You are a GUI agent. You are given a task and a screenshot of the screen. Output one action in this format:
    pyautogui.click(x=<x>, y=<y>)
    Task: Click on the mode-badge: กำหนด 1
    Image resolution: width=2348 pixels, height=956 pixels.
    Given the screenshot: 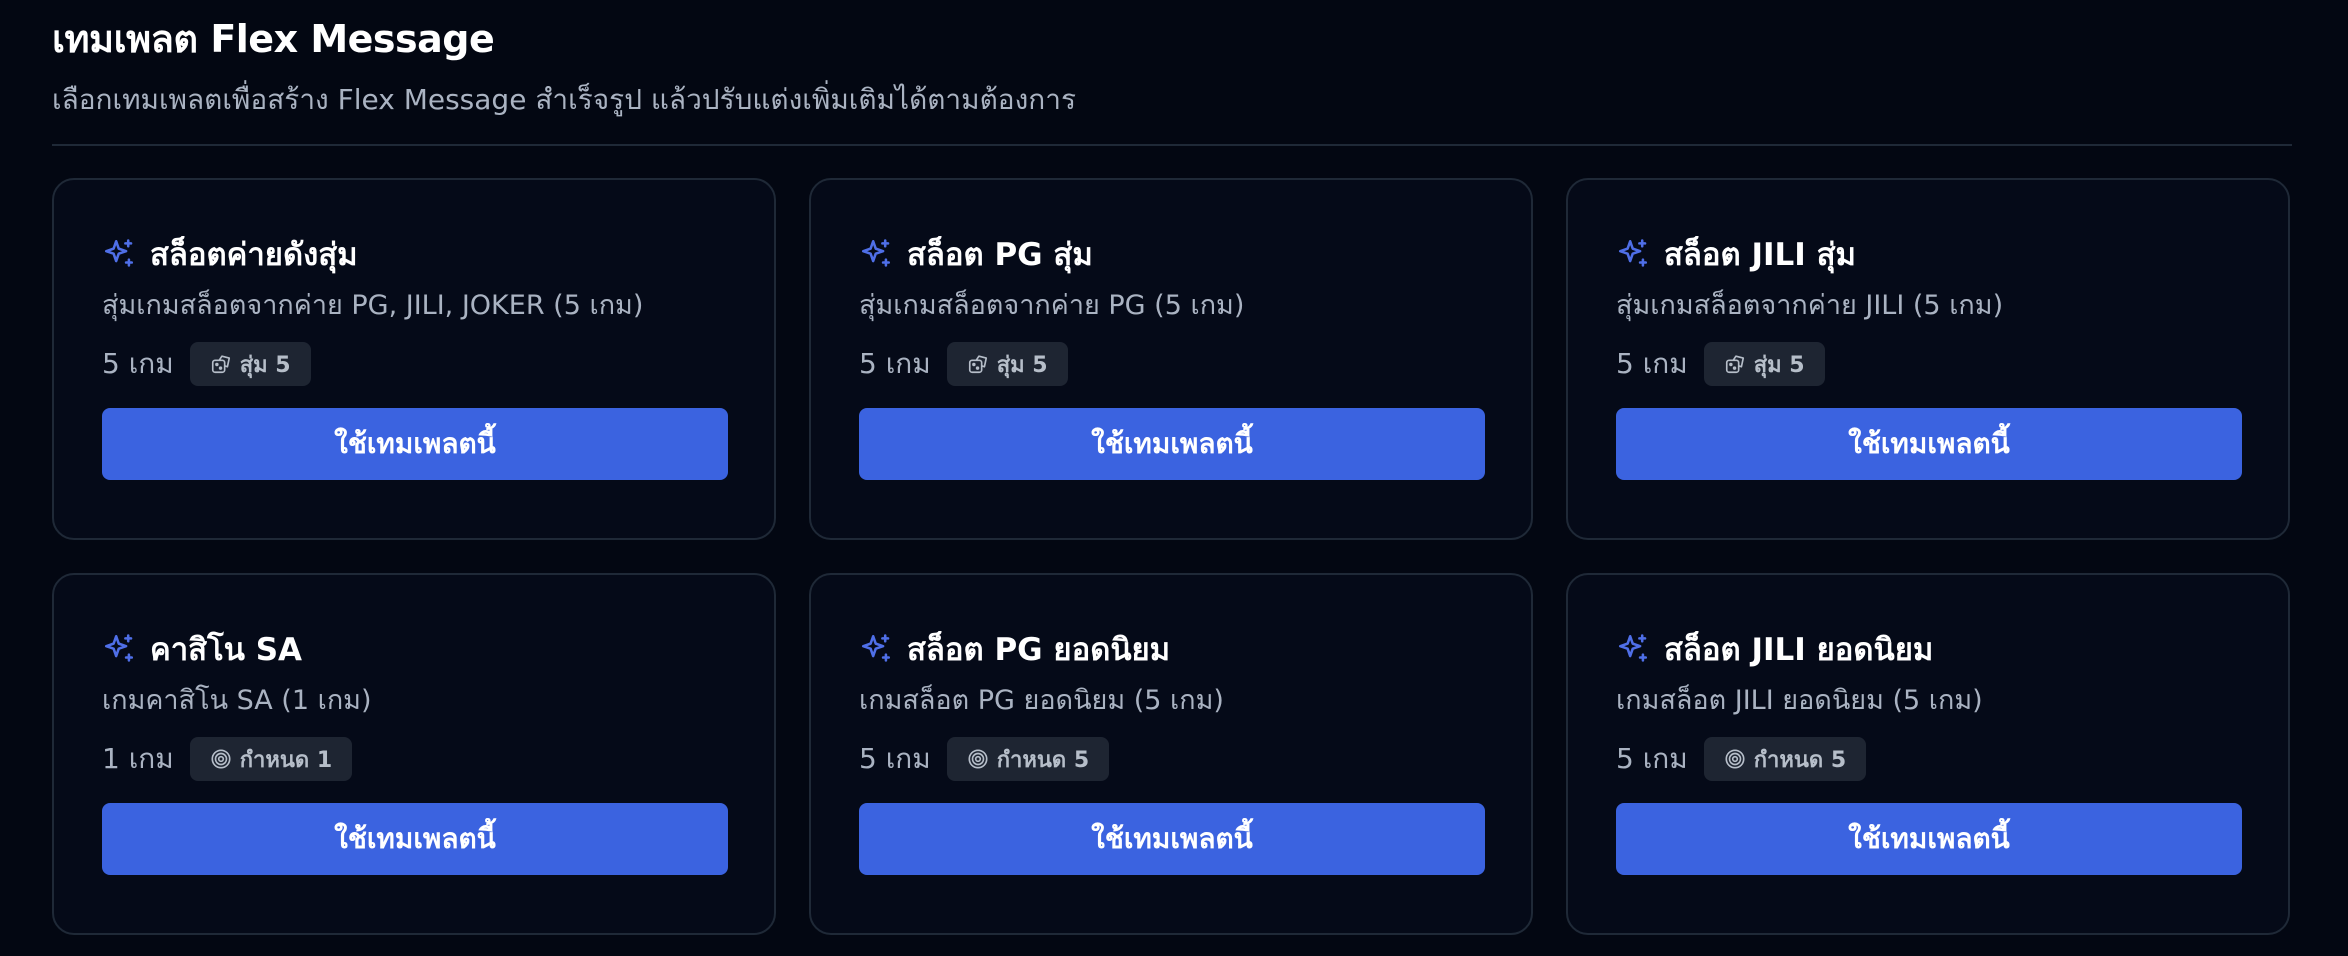 What is the action you would take?
    pyautogui.click(x=271, y=759)
    